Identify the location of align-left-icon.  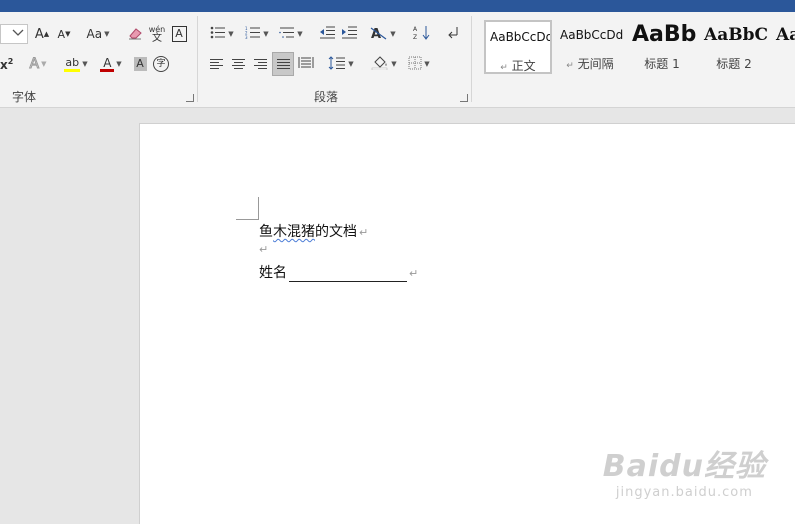
(216, 64).